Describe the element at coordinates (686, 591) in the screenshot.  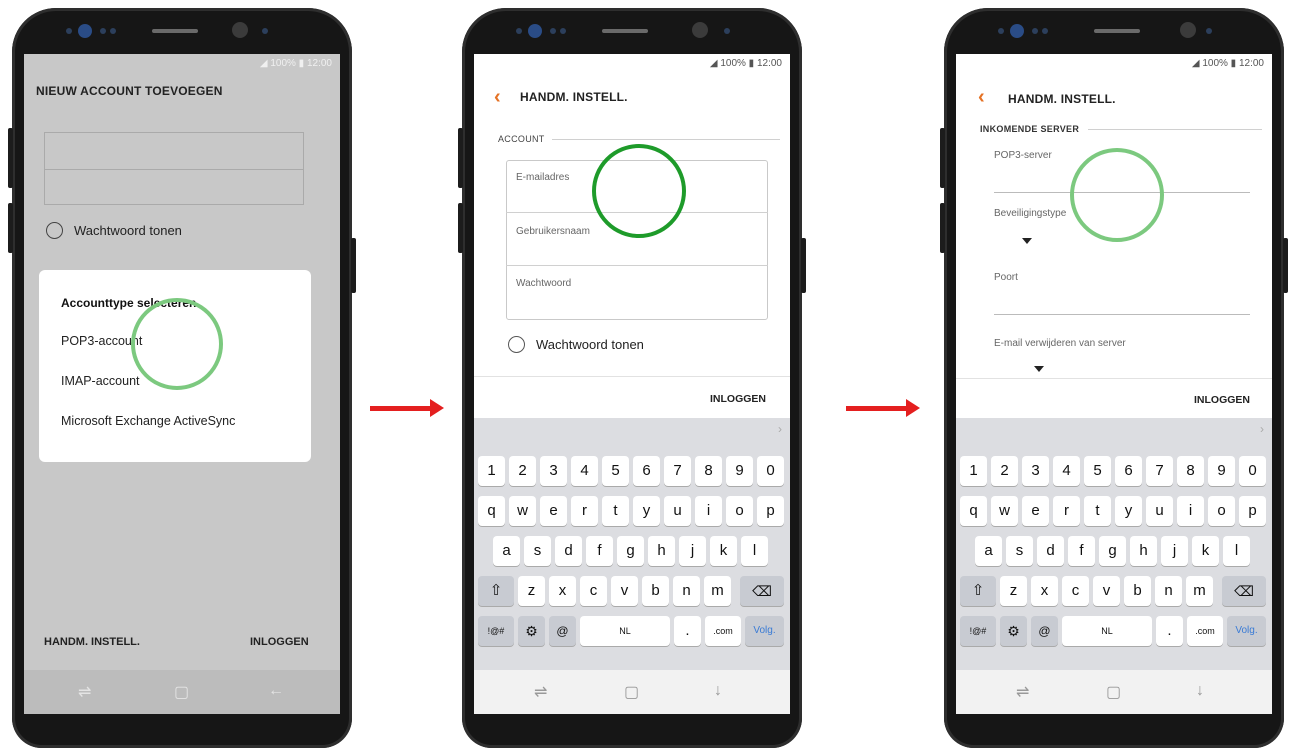
I see `key: n` at that location.